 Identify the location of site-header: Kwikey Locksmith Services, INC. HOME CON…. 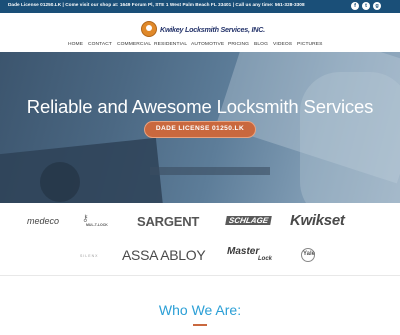
(200, 32).